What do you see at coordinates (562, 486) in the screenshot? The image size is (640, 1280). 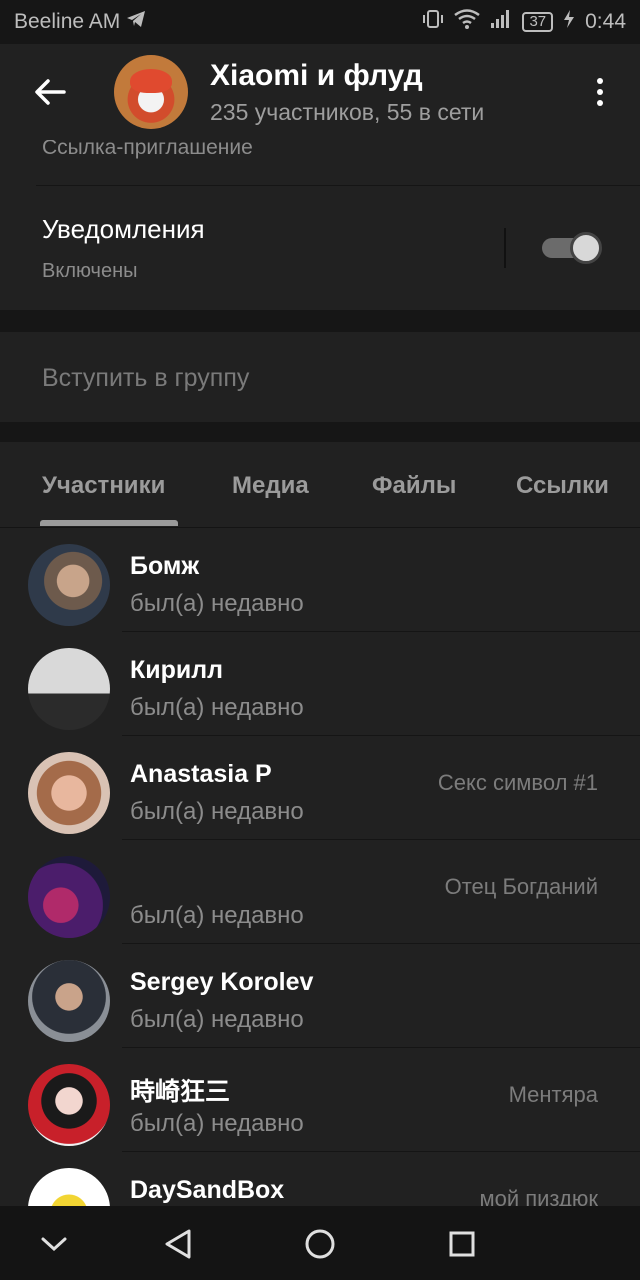 I see `tab-links: Ссылки` at bounding box center [562, 486].